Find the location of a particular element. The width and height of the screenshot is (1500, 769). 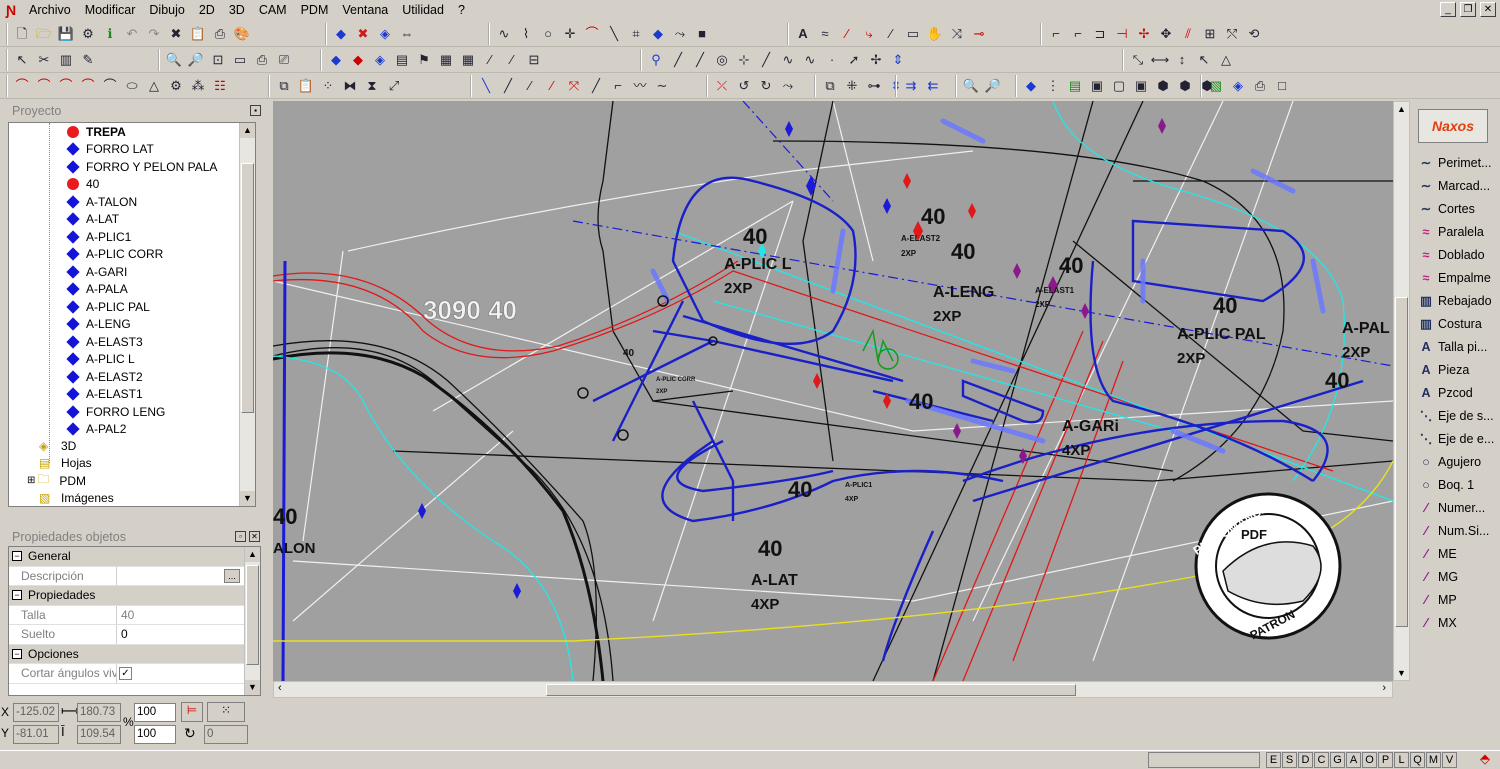

minimize-icon: _ is located at coordinates (1448, 9).